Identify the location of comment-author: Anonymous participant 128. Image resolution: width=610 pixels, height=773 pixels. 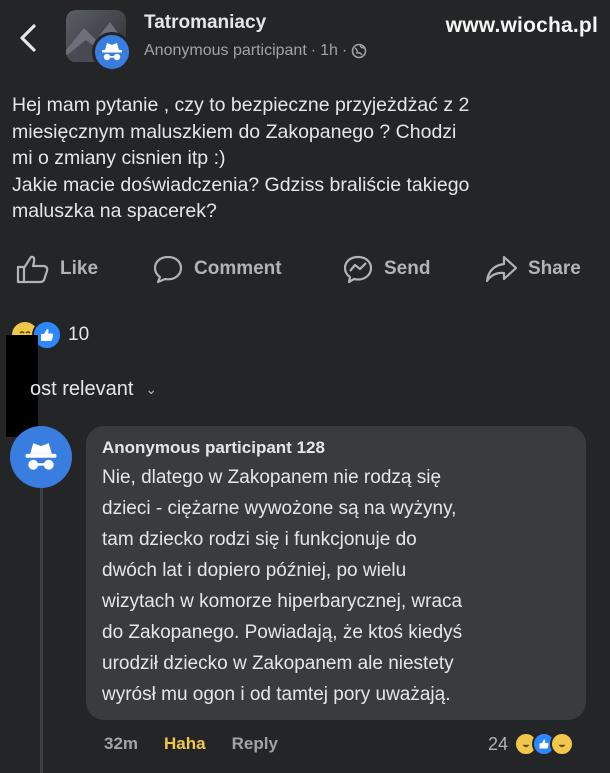
(336, 448).